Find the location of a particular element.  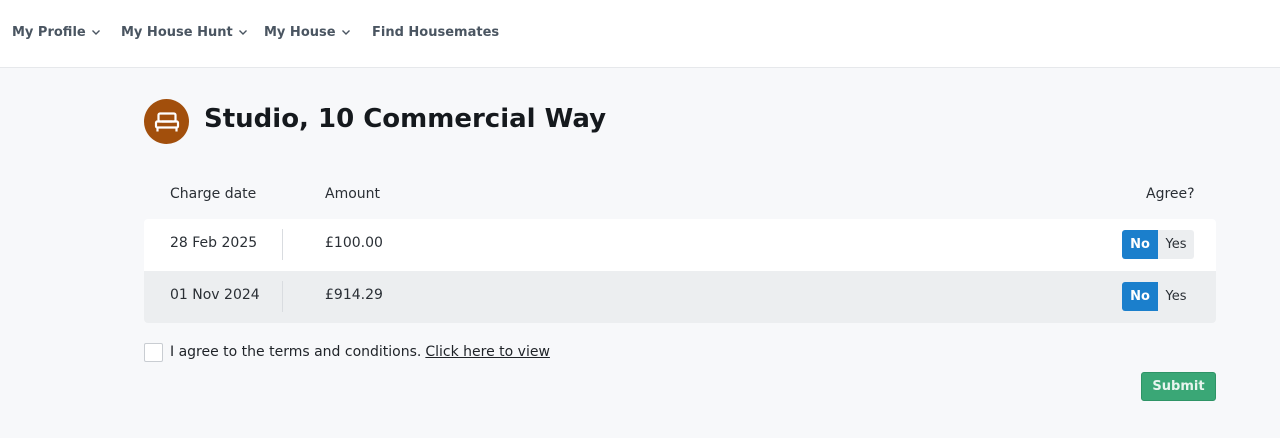

nav-my-house-hunt: My House Hunt is located at coordinates (184, 32).